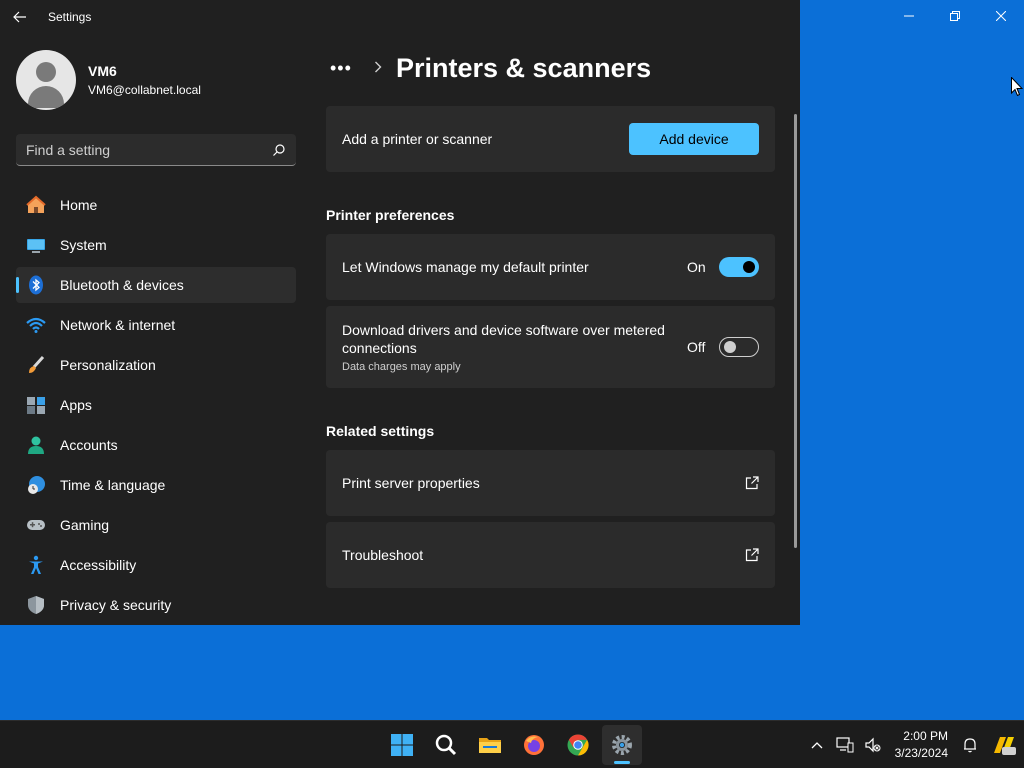 The image size is (1024, 768). I want to click on sidebar-item-apps: Apps, so click(156, 405).